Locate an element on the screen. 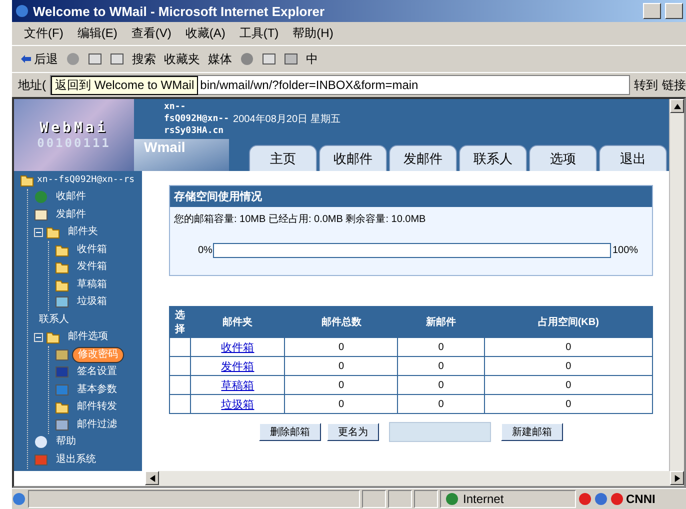 The height and width of the screenshot is (509, 686). storage-summary: 您的邮箱容量: 10MB 已经占用: 0.0MB 剩余容量: 10.0MB is located at coordinates (300, 219).